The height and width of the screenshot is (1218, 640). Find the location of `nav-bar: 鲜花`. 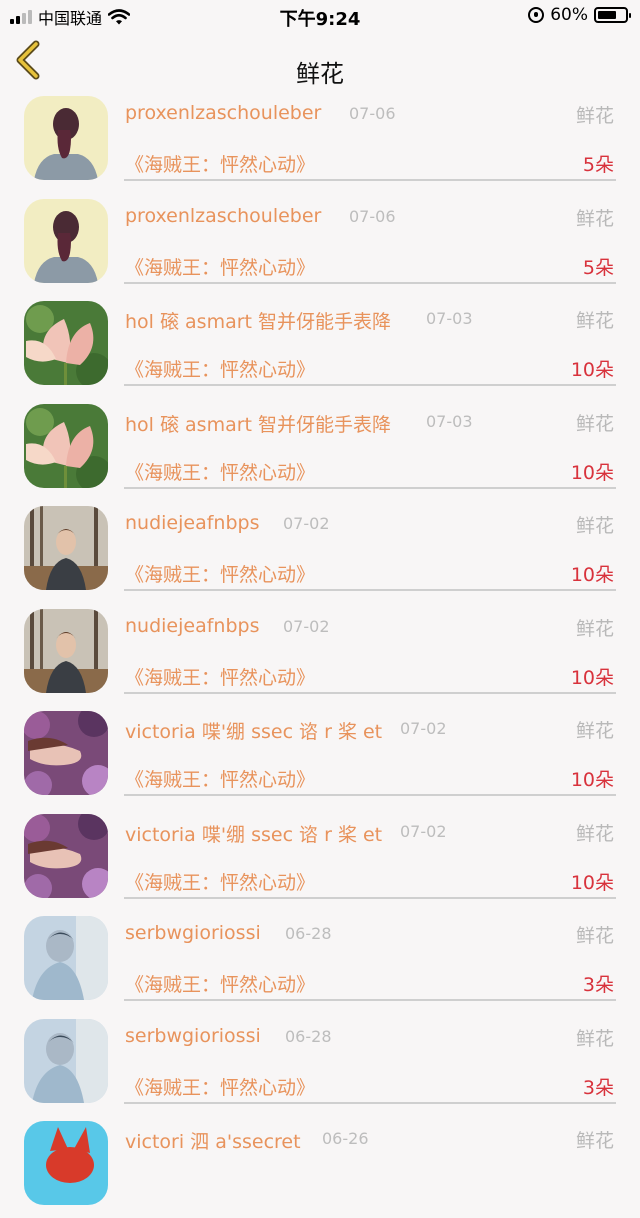

nav-bar: 鲜花 is located at coordinates (320, 60).